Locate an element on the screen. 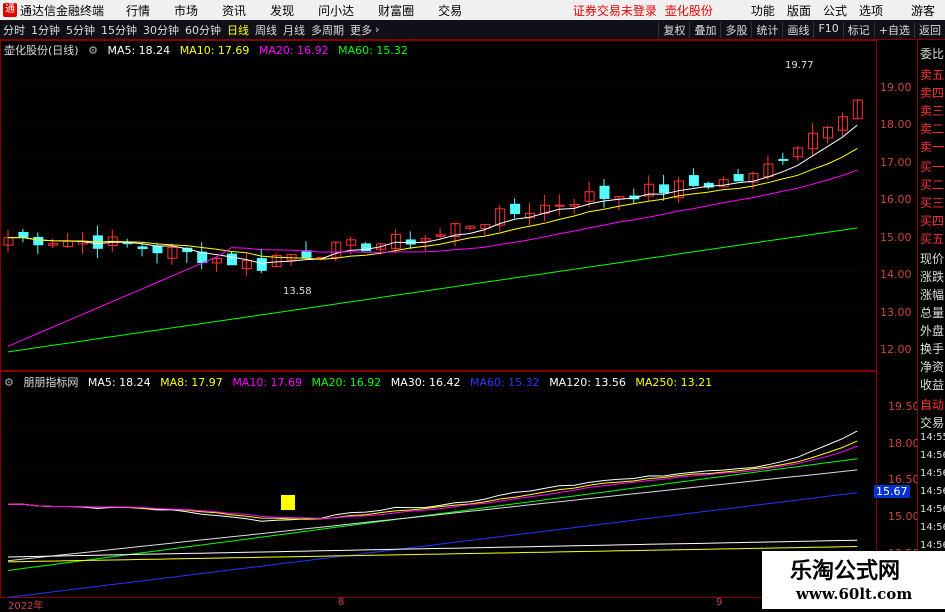  menu-options: 选项 is located at coordinates (871, 10).